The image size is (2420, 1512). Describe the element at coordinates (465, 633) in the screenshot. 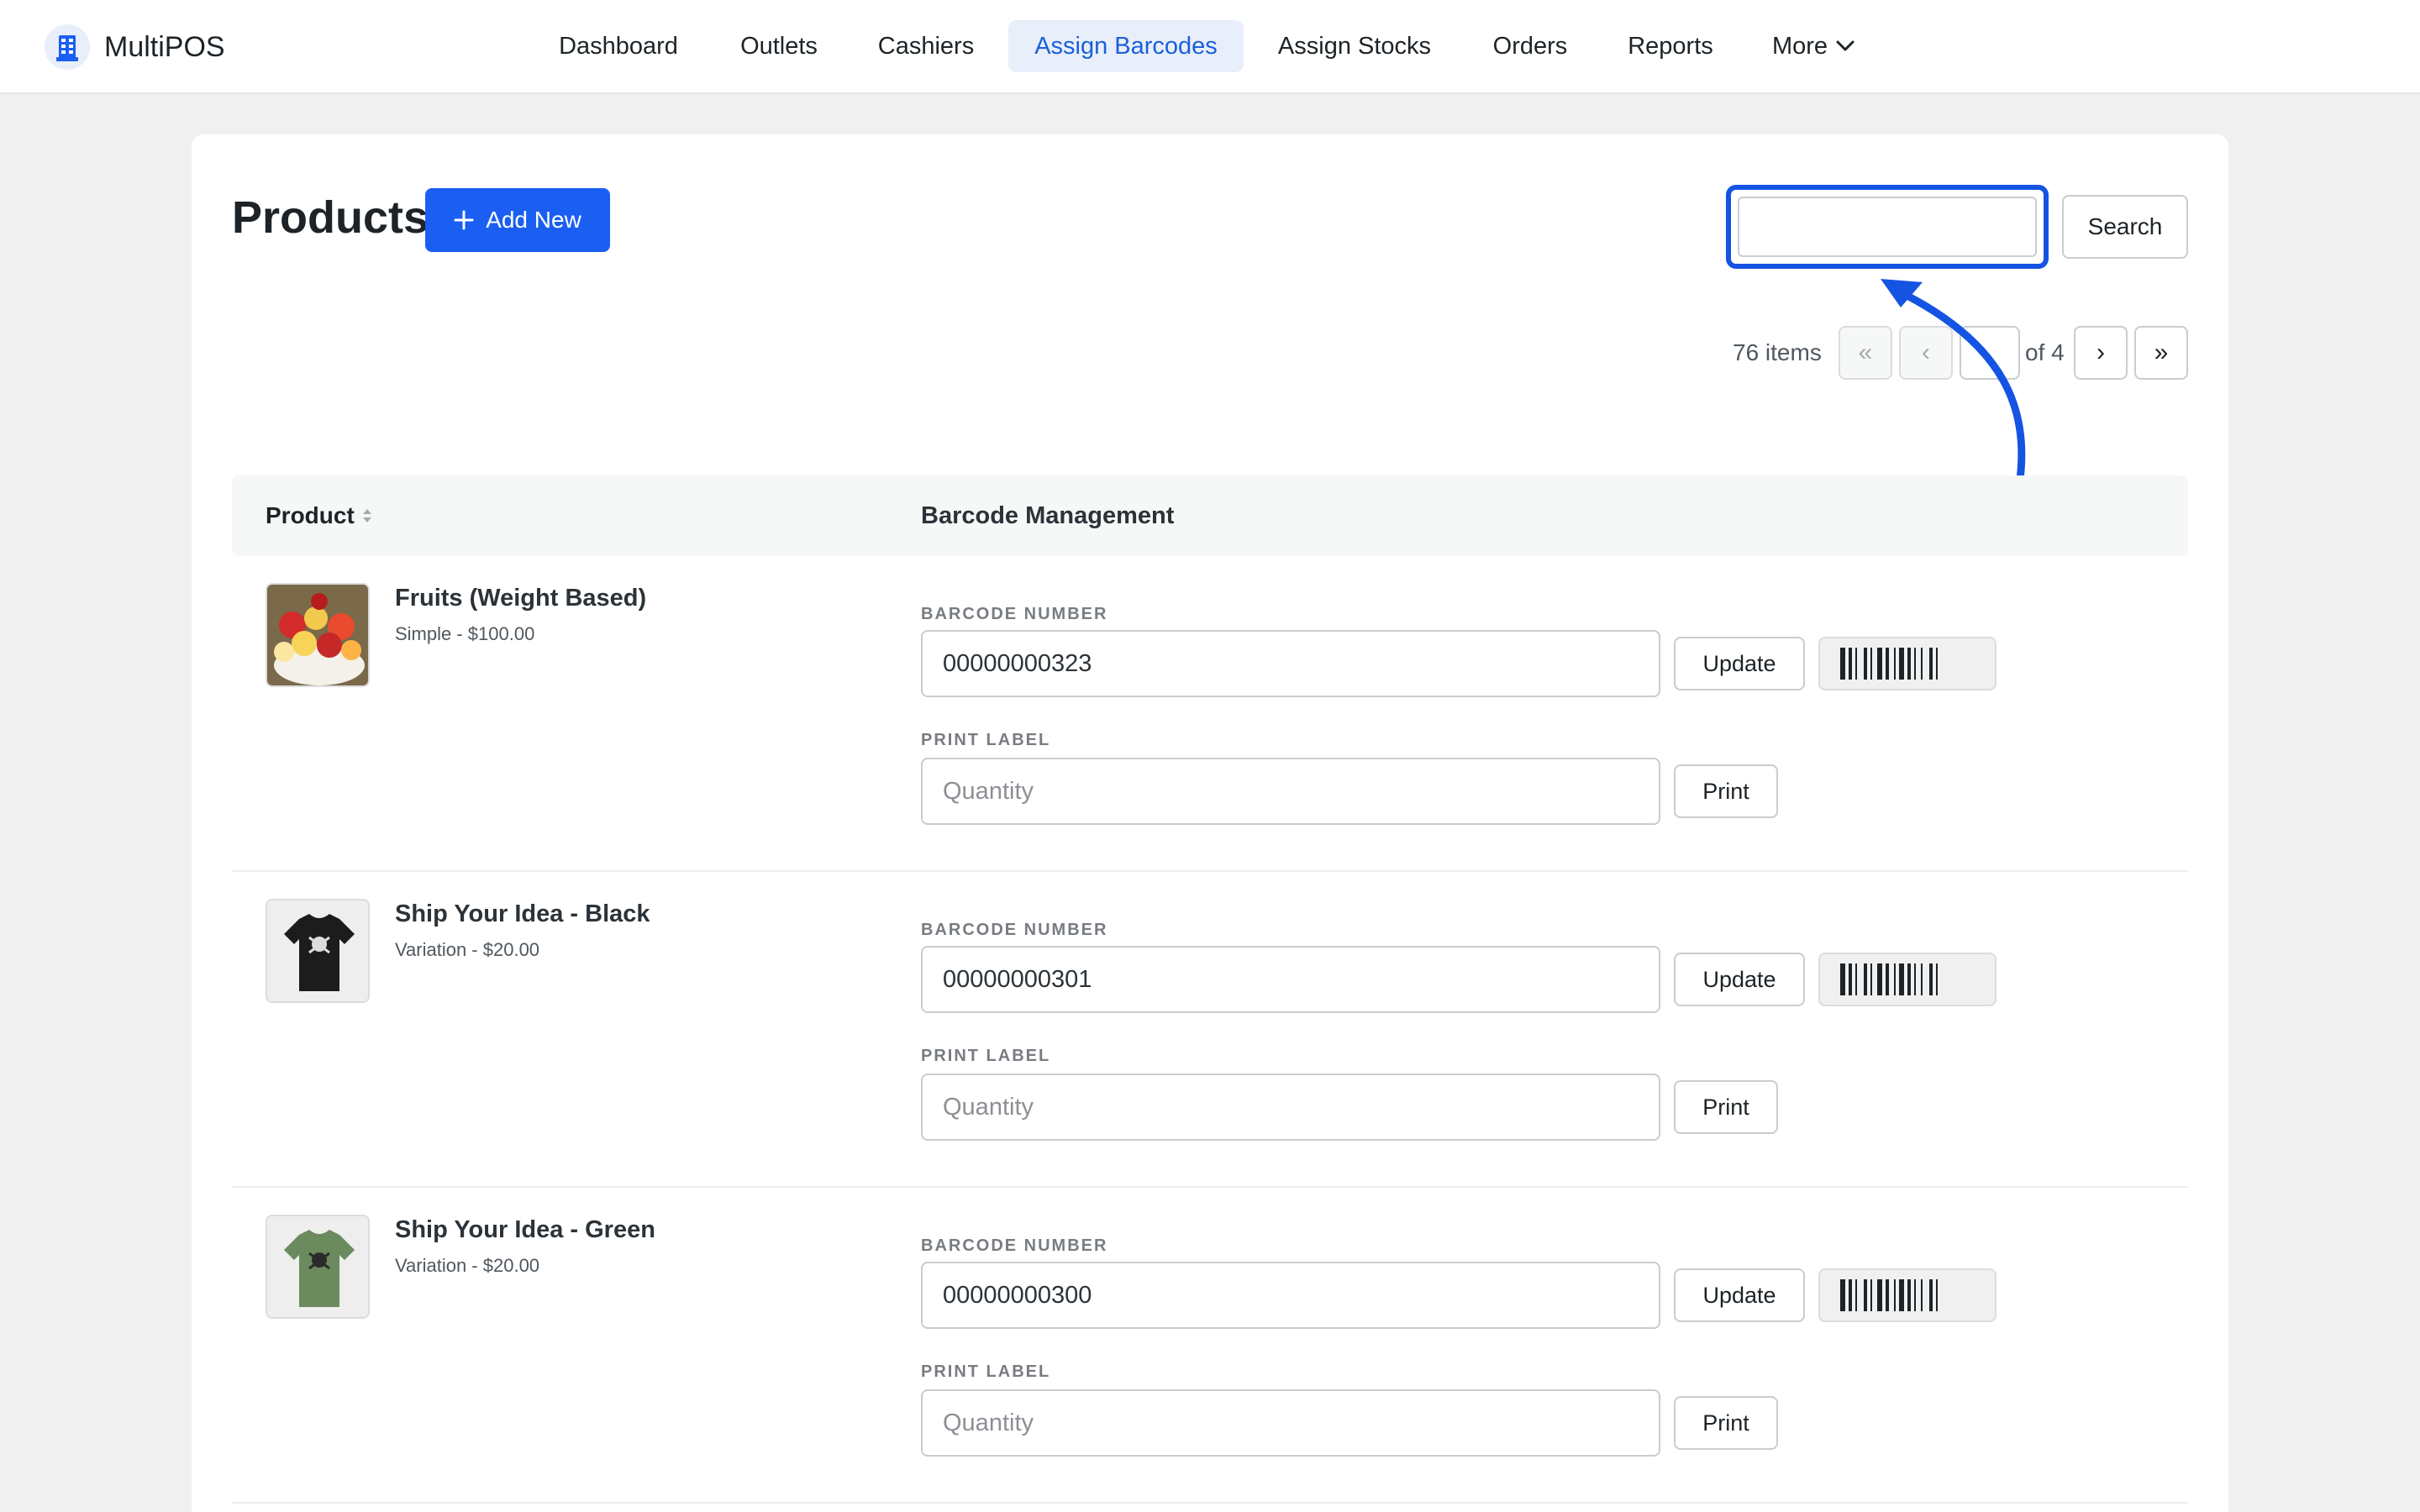

I see `product-meta: Simple - $100.00` at that location.